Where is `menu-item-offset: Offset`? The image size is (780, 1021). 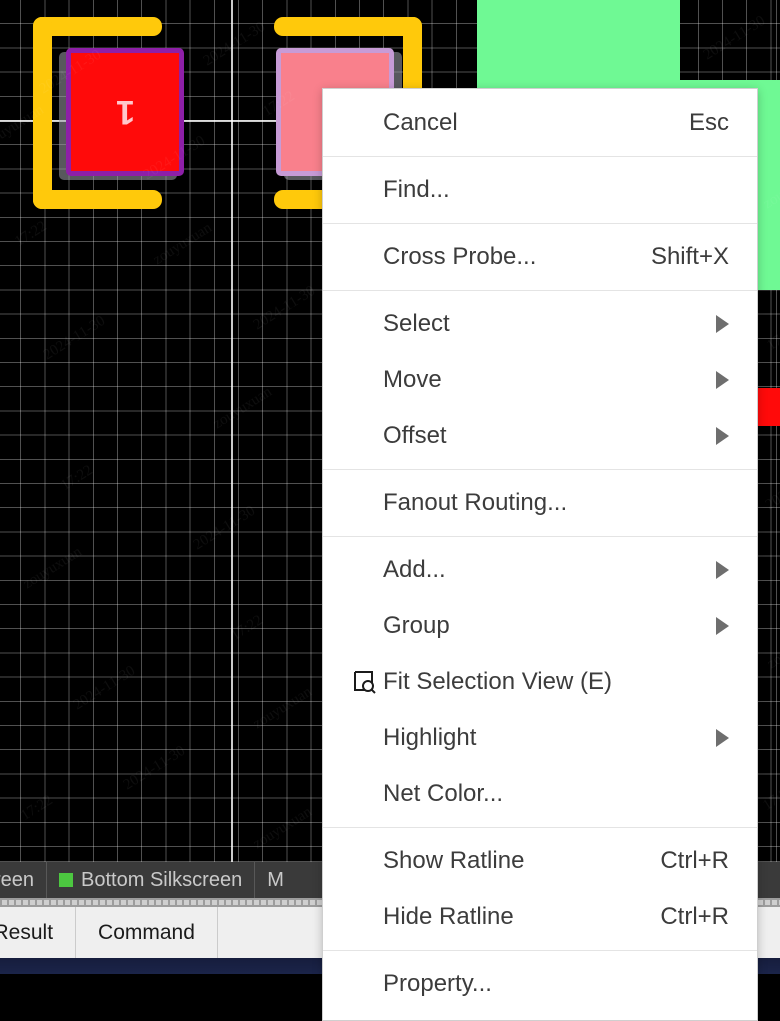 menu-item-offset: Offset is located at coordinates (540, 436).